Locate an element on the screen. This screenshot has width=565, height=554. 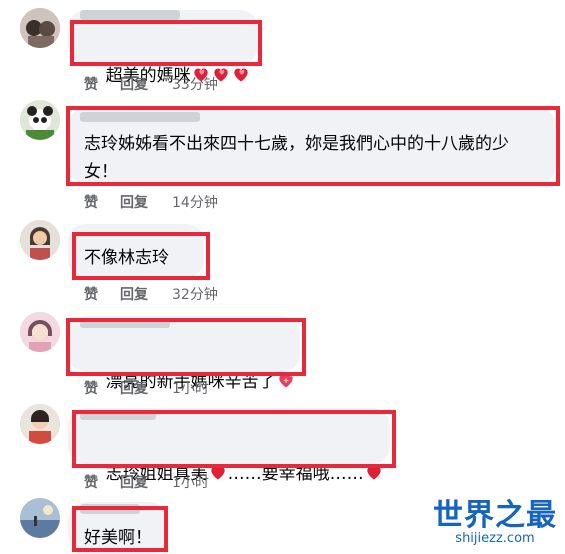
comment-actions: 赞 回复 14分钟 is located at coordinates (151, 202).